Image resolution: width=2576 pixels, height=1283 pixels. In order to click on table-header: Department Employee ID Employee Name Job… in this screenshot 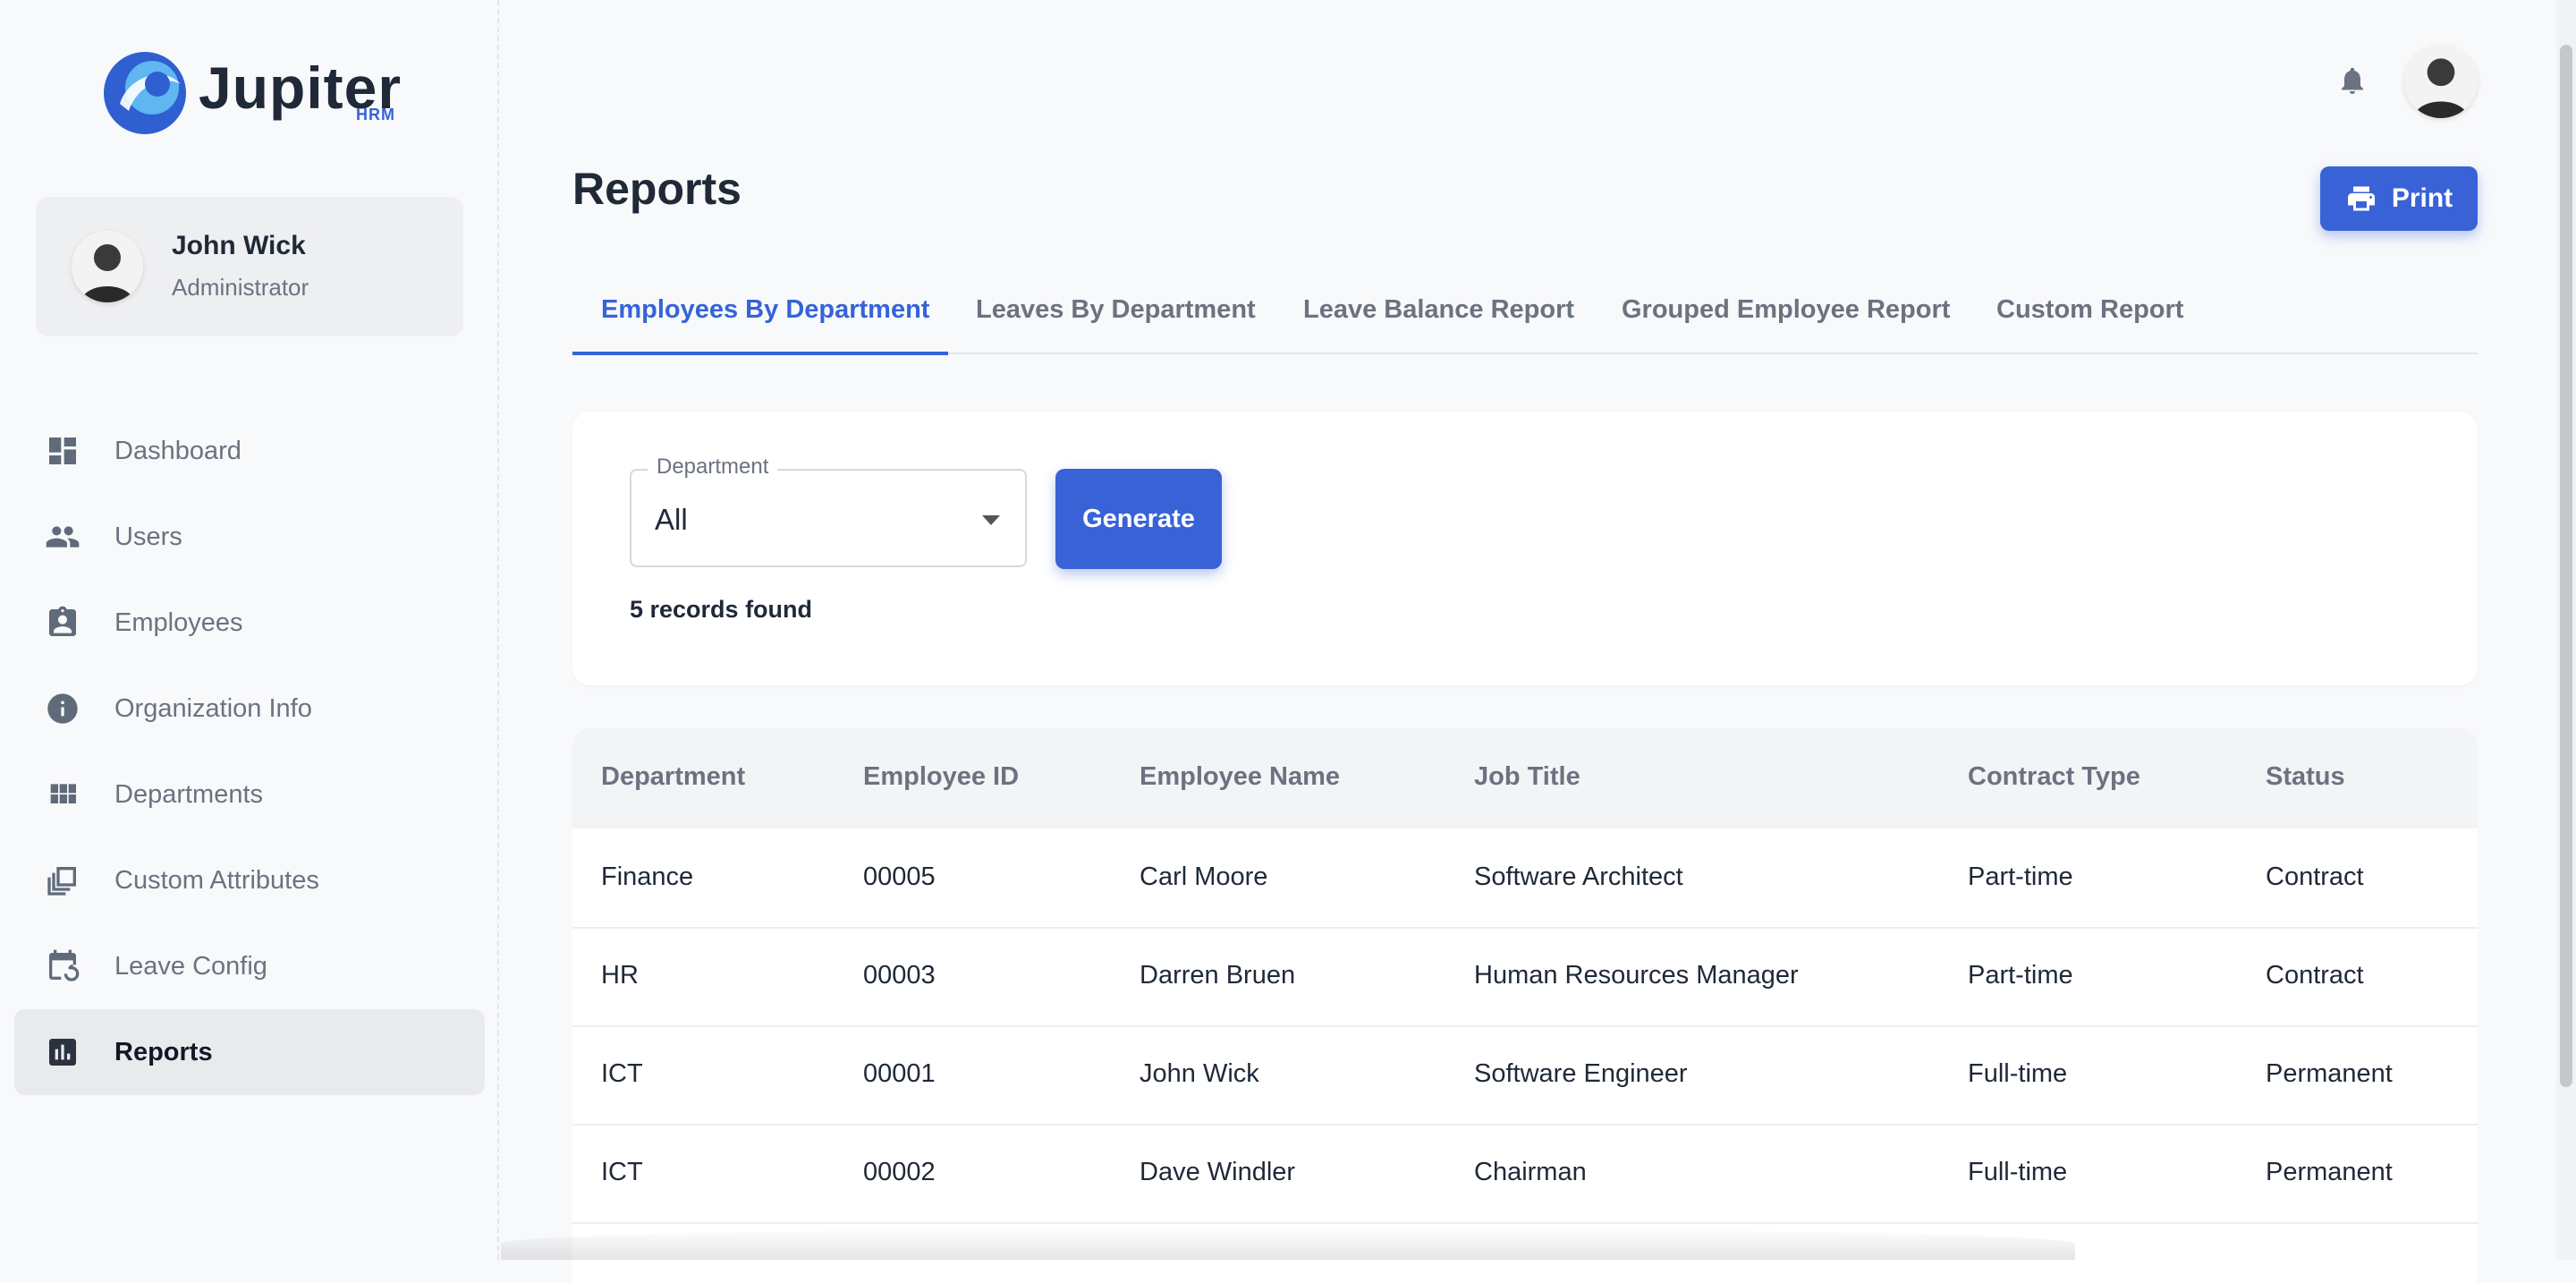, I will do `click(1525, 778)`.